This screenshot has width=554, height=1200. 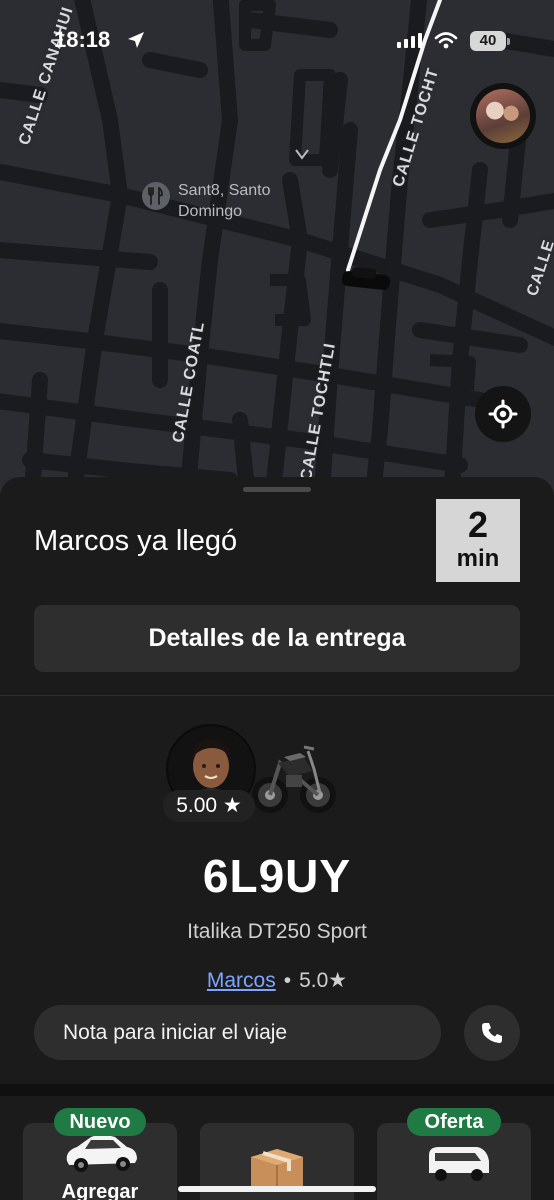 What do you see at coordinates (277, 1189) in the screenshot?
I see `home-indicator` at bounding box center [277, 1189].